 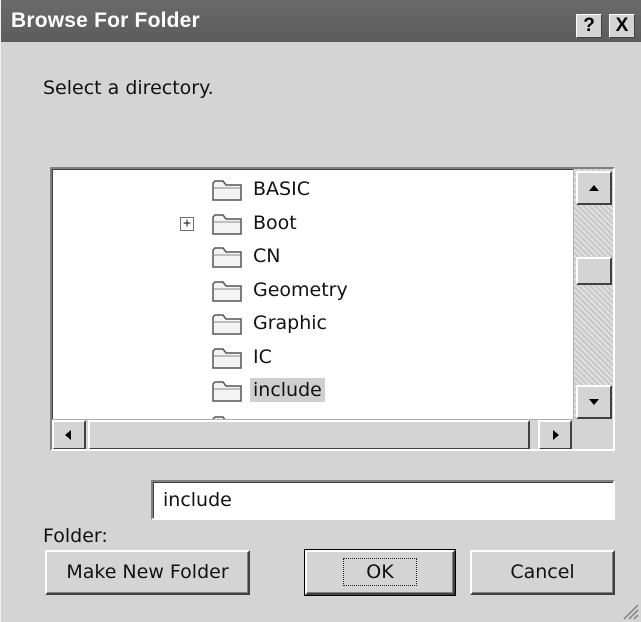 I want to click on tree-item-label: Graphic, so click(x=290, y=323).